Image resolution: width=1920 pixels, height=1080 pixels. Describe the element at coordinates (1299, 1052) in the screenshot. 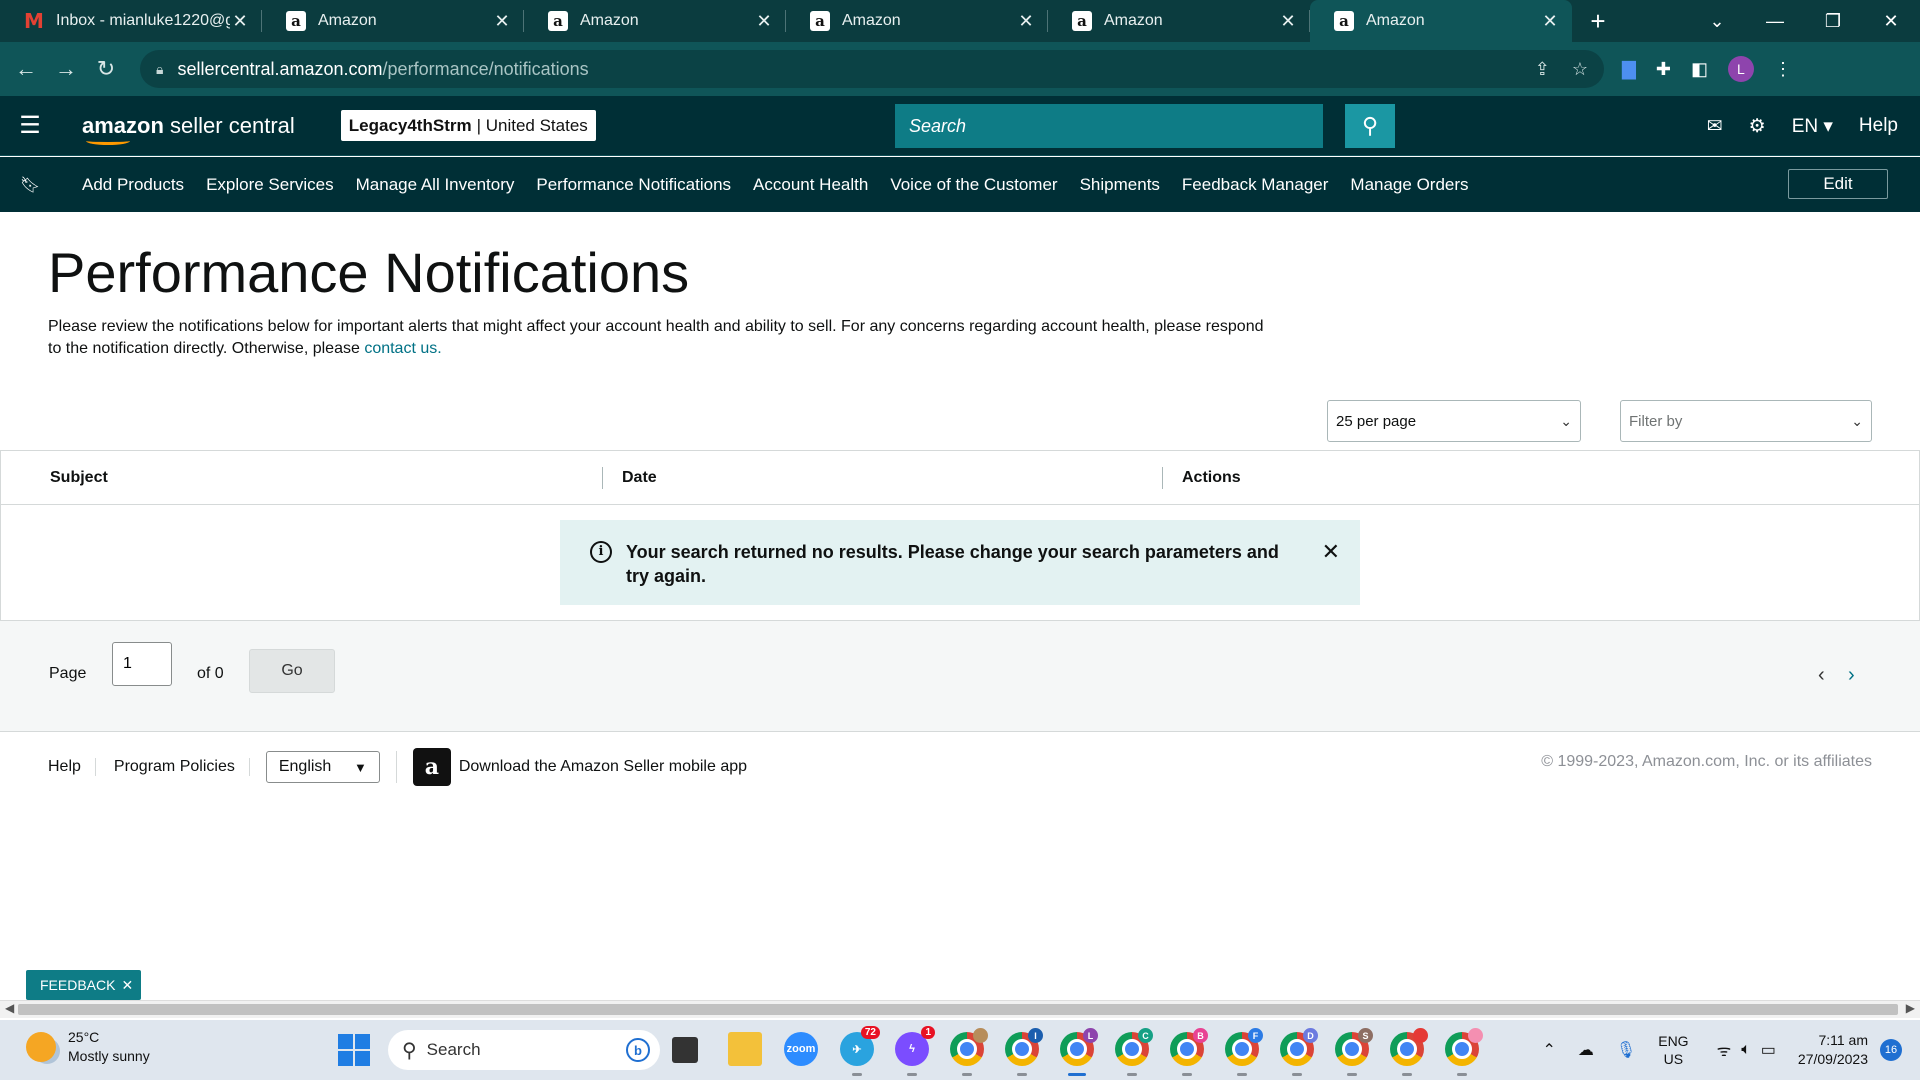

I see `chrome-profile-icon: D` at that location.